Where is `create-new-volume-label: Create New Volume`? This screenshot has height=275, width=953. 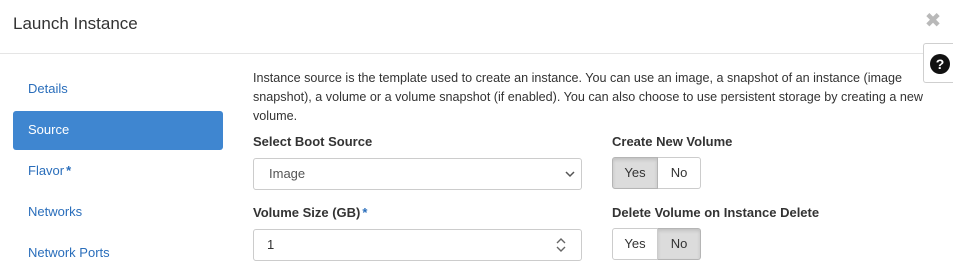
create-new-volume-label: Create New Volume is located at coordinates (672, 141).